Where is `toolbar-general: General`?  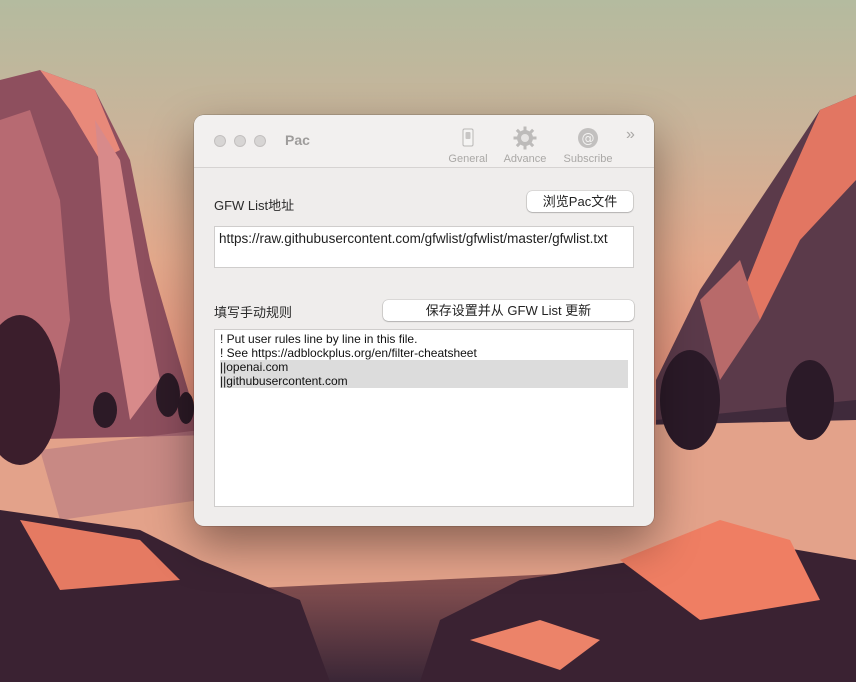 toolbar-general: General is located at coordinates (468, 145).